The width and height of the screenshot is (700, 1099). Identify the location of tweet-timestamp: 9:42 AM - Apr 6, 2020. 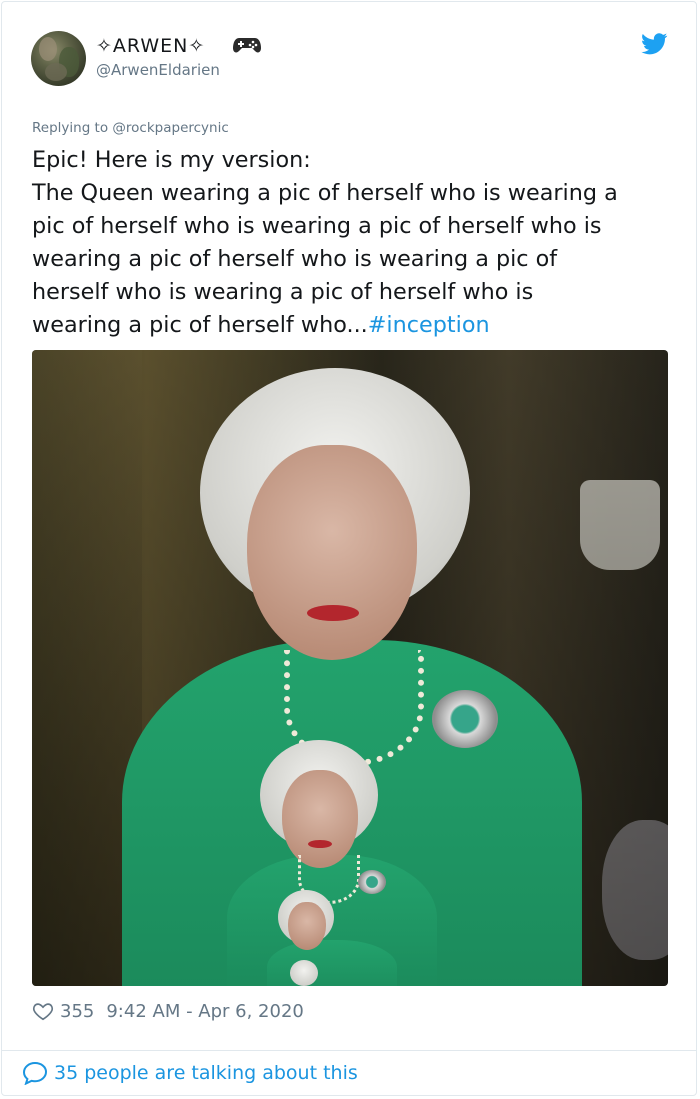
(205, 1011).